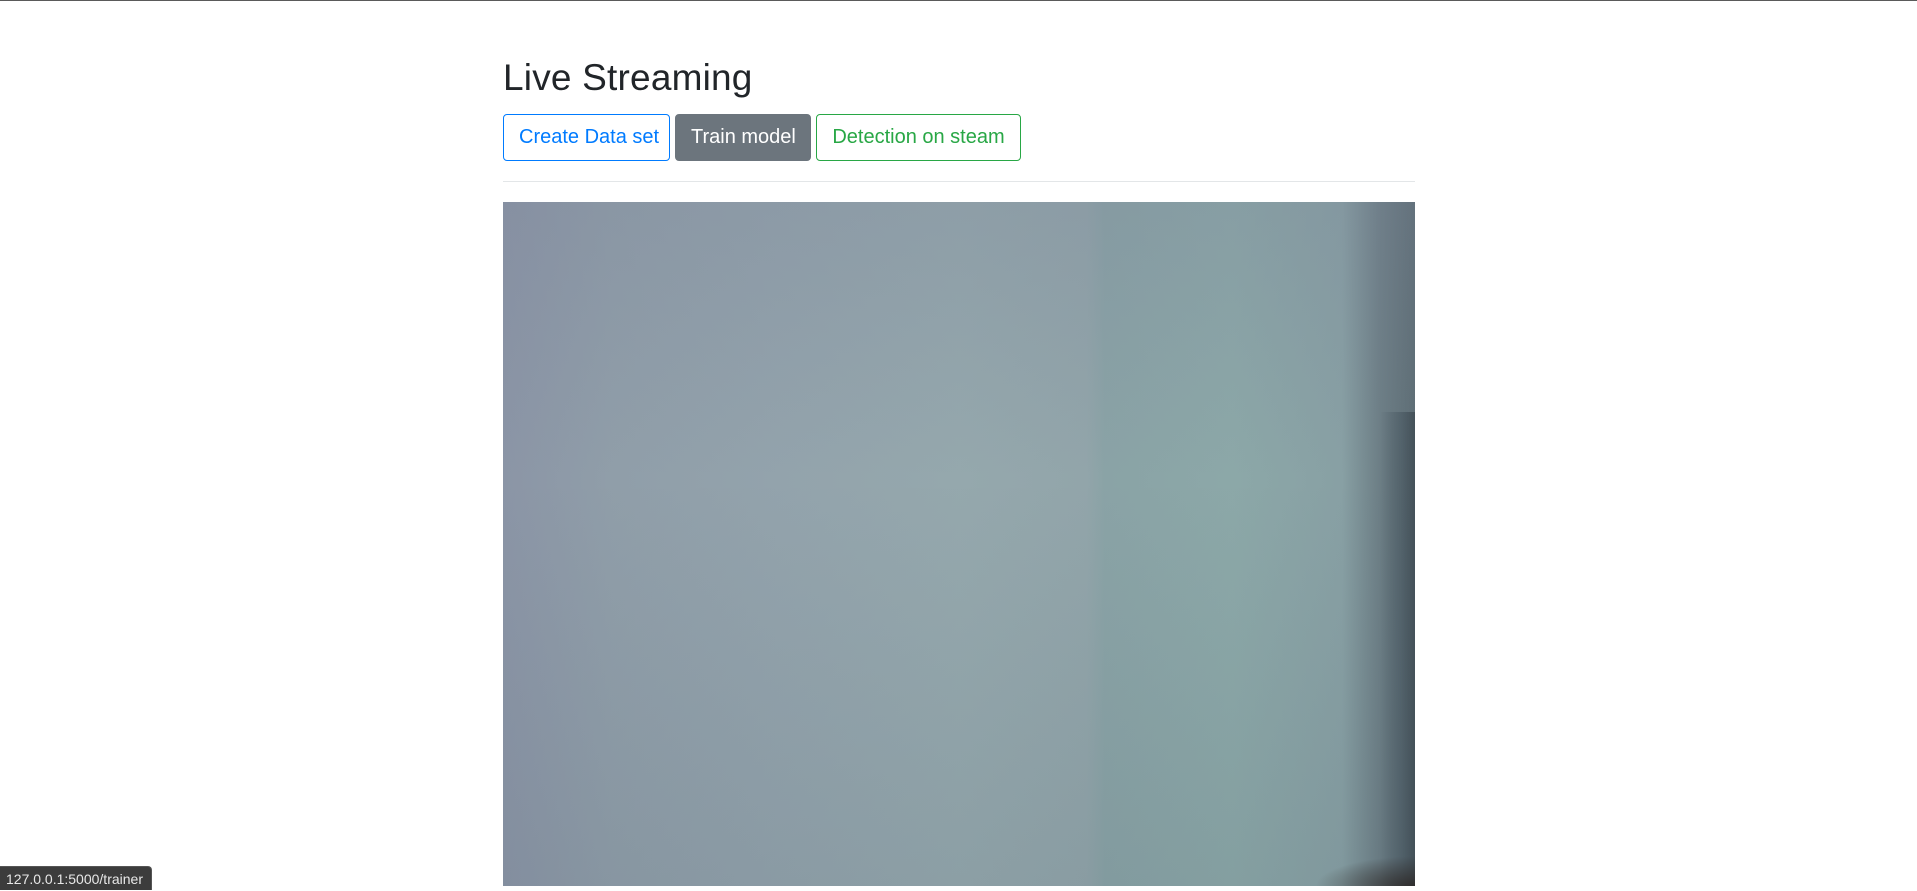 The width and height of the screenshot is (1917, 891). Describe the element at coordinates (1365, 871) in the screenshot. I see `stream-corner-shadow` at that location.